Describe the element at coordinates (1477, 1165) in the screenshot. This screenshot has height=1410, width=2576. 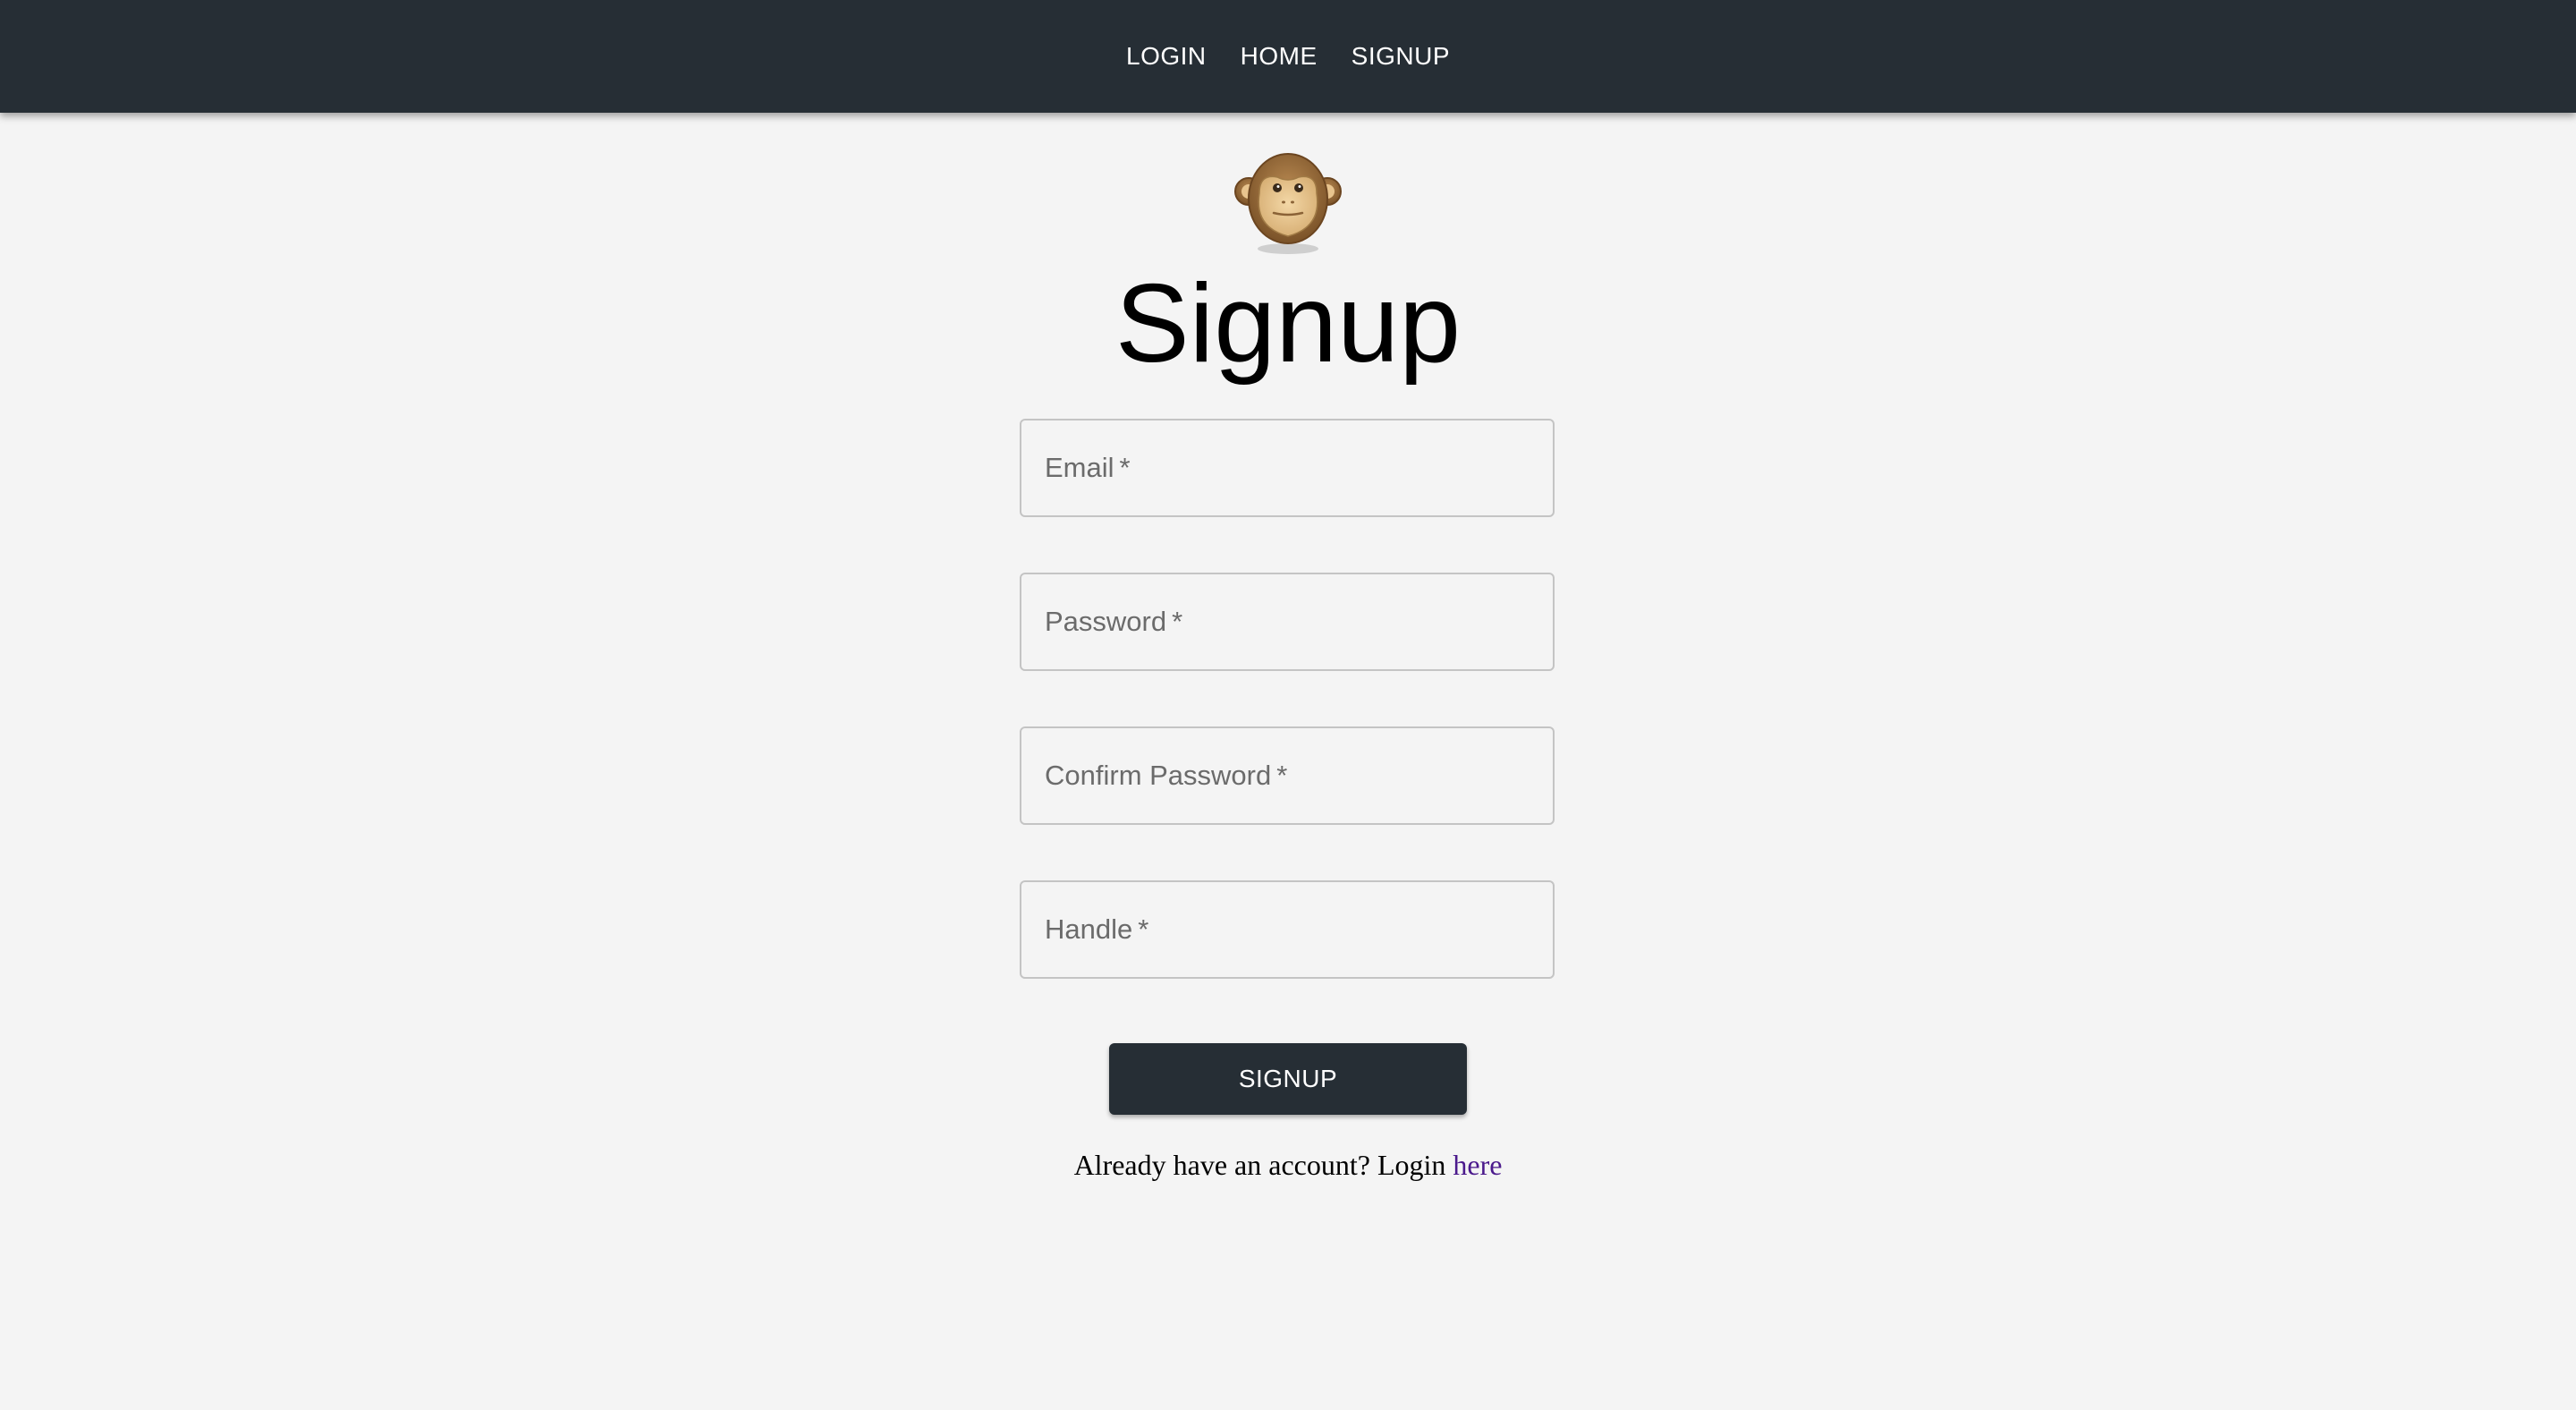
I see `login-here-link: here` at that location.